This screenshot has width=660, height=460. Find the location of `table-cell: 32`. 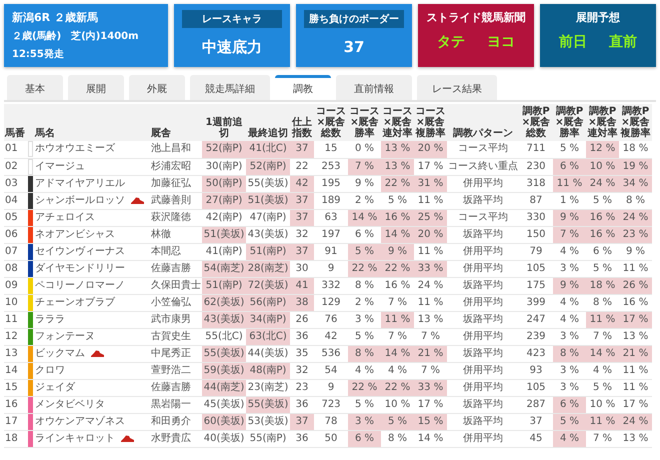

table-cell: 32 is located at coordinates (302, 234).